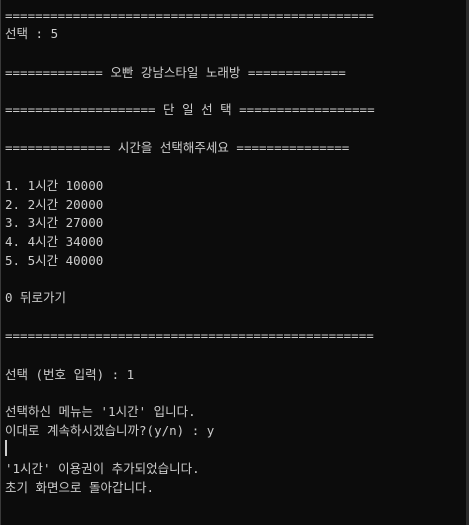  I want to click on continue-prompt: 이대로 계속하시겠습니까?(y/n) : y, so click(110, 430).